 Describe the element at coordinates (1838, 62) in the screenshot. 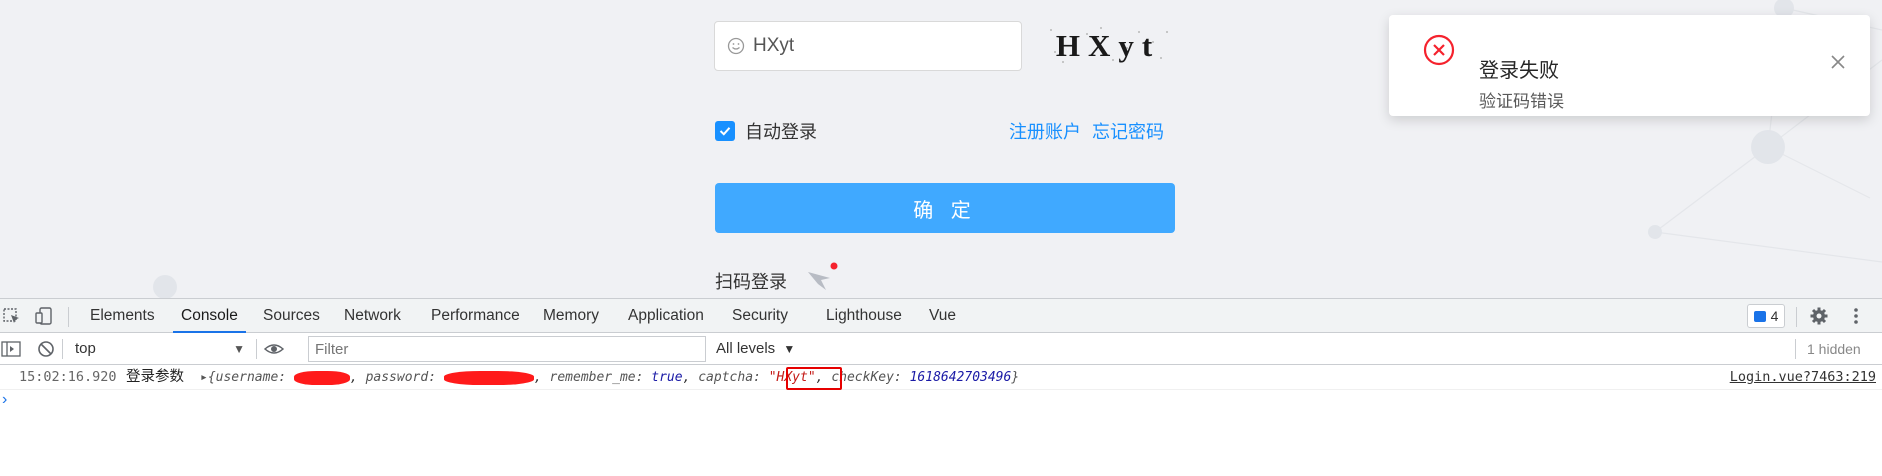

I see `close-icon` at that location.